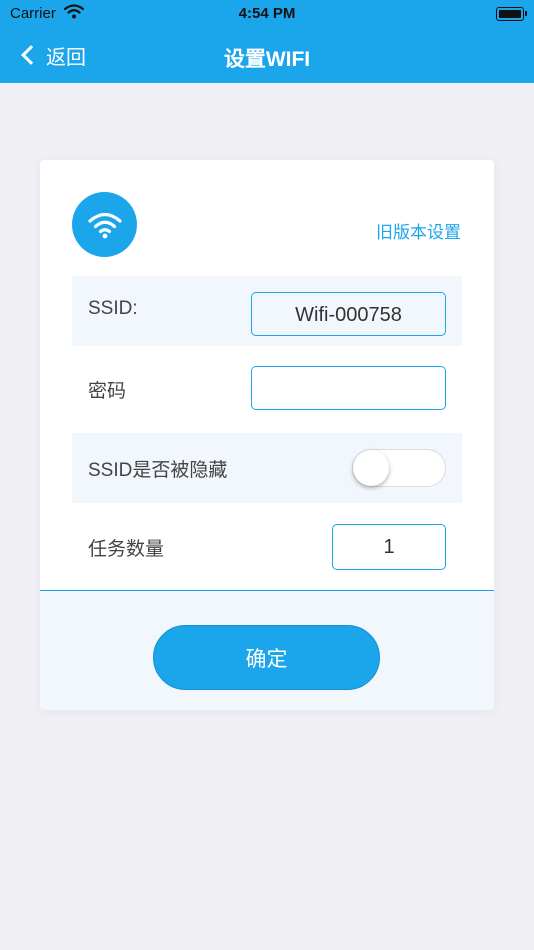 This screenshot has height=950, width=534. I want to click on hidden-ssid-toggle, so click(399, 468).